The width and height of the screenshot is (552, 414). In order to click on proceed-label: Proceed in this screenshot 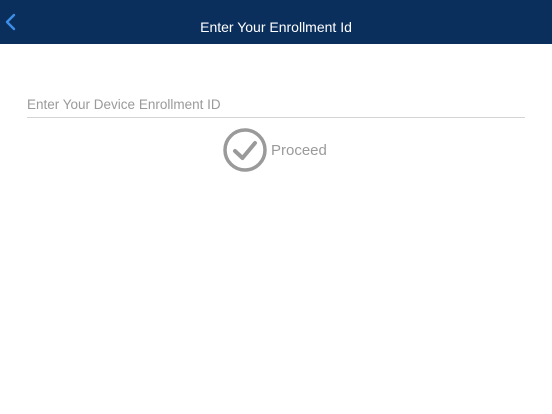, I will do `click(299, 150)`.